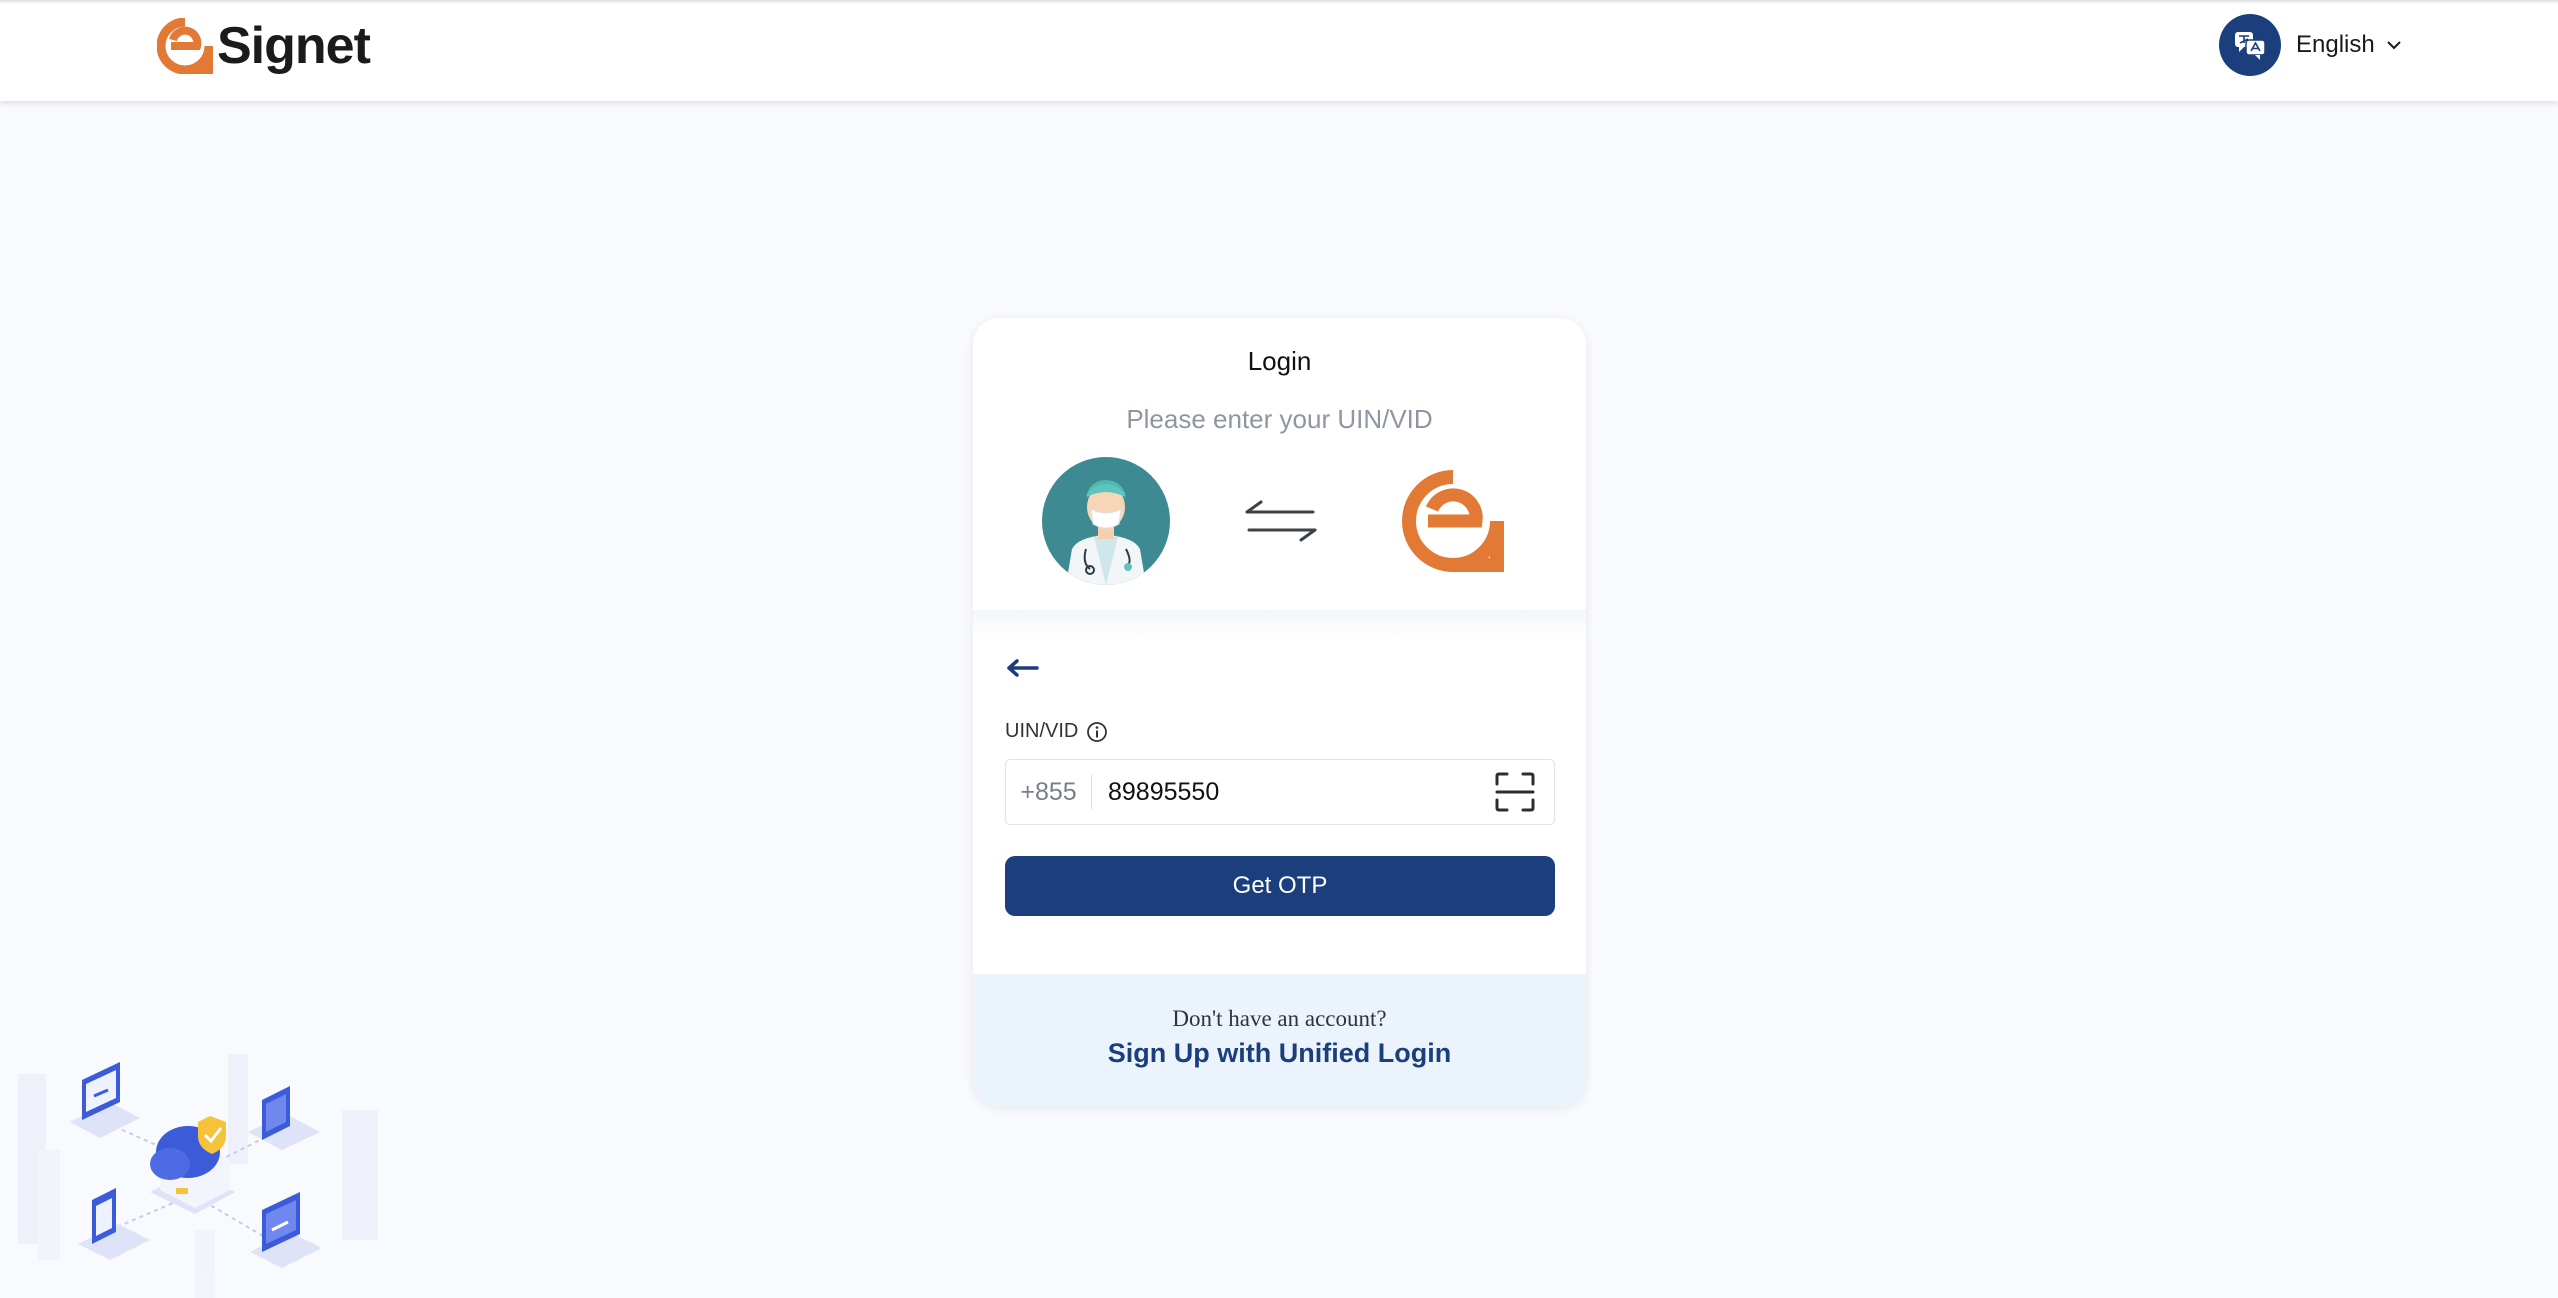 Image resolution: width=2558 pixels, height=1298 pixels. Describe the element at coordinates (2394, 45) in the screenshot. I see `chevron-down-icon` at that location.